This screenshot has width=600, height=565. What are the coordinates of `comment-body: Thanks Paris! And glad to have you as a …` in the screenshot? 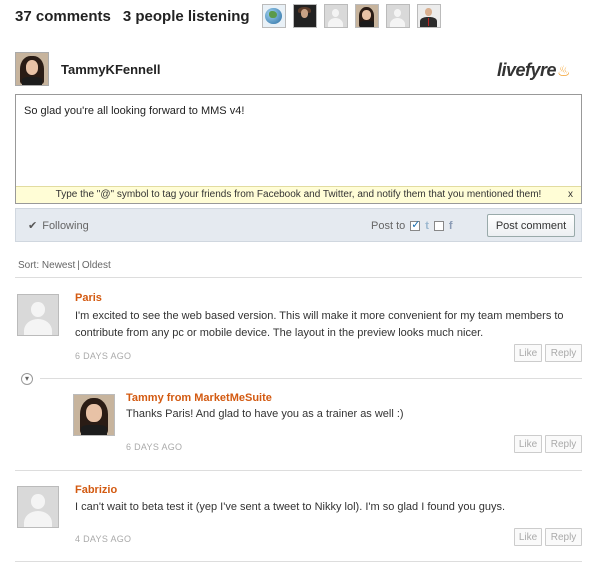 It's located at (265, 414).